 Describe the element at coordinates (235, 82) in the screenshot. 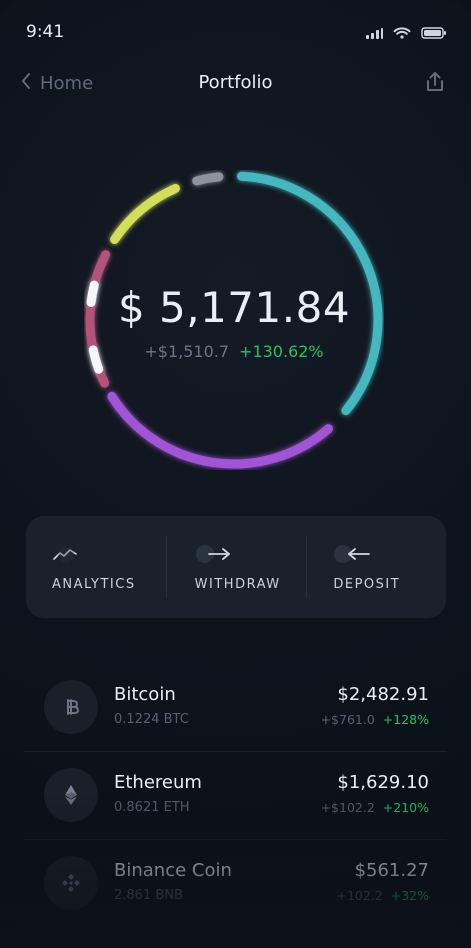

I see `page-title: Portfolio` at that location.